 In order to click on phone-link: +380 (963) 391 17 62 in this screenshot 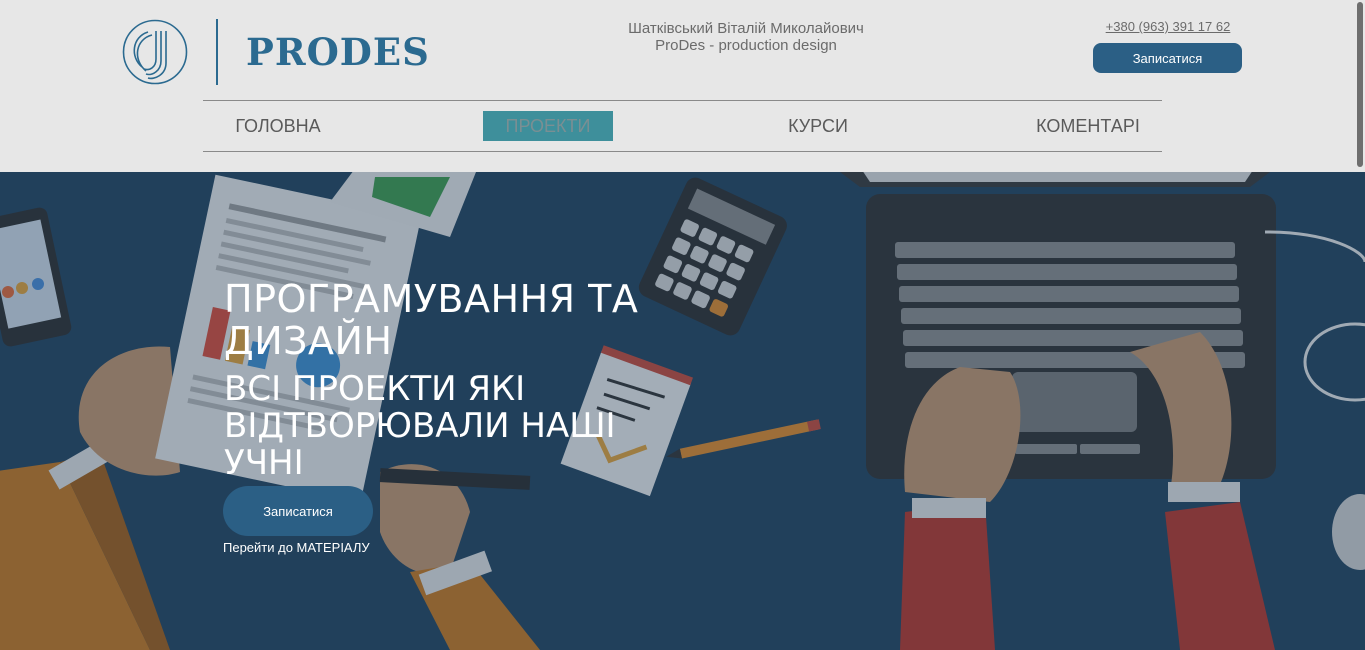, I will do `click(1168, 26)`.